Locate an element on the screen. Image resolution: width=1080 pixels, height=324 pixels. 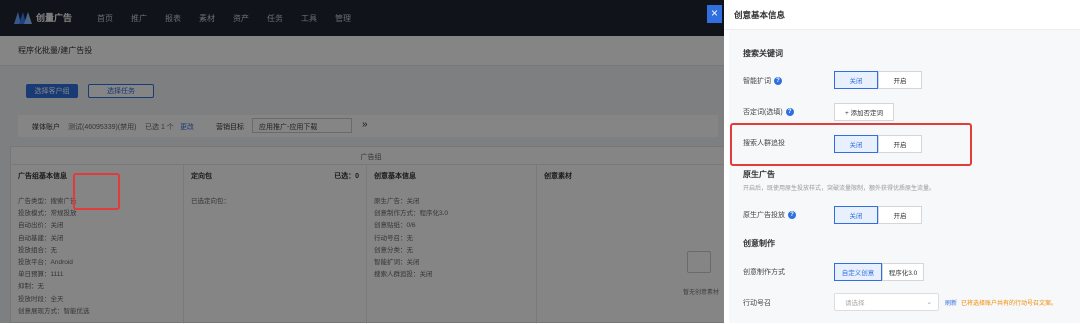
drawer-title: 创意基本信息 is located at coordinates (760, 15).